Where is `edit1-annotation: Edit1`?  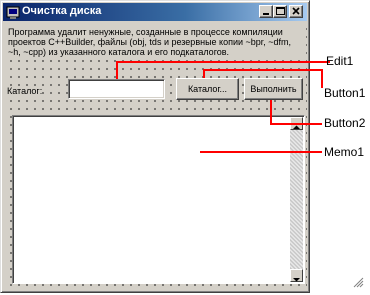
edit1-annotation: Edit1 is located at coordinates (340, 61).